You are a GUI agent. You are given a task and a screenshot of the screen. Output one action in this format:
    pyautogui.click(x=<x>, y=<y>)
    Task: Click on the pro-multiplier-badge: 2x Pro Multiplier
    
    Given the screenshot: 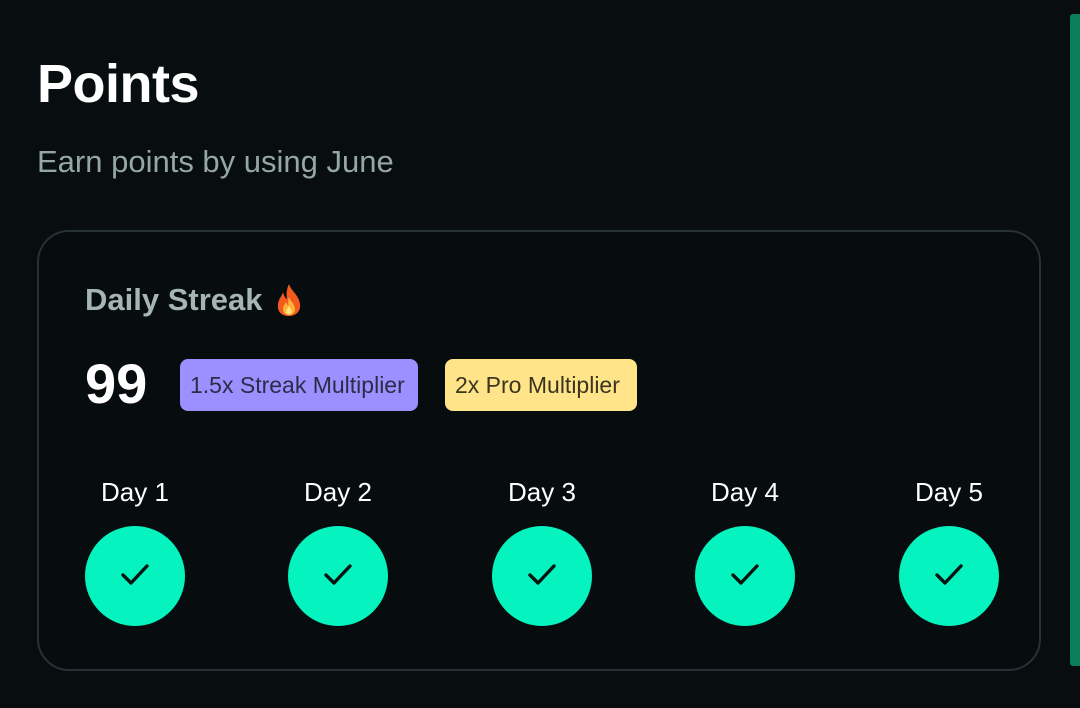 What is the action you would take?
    pyautogui.click(x=541, y=385)
    